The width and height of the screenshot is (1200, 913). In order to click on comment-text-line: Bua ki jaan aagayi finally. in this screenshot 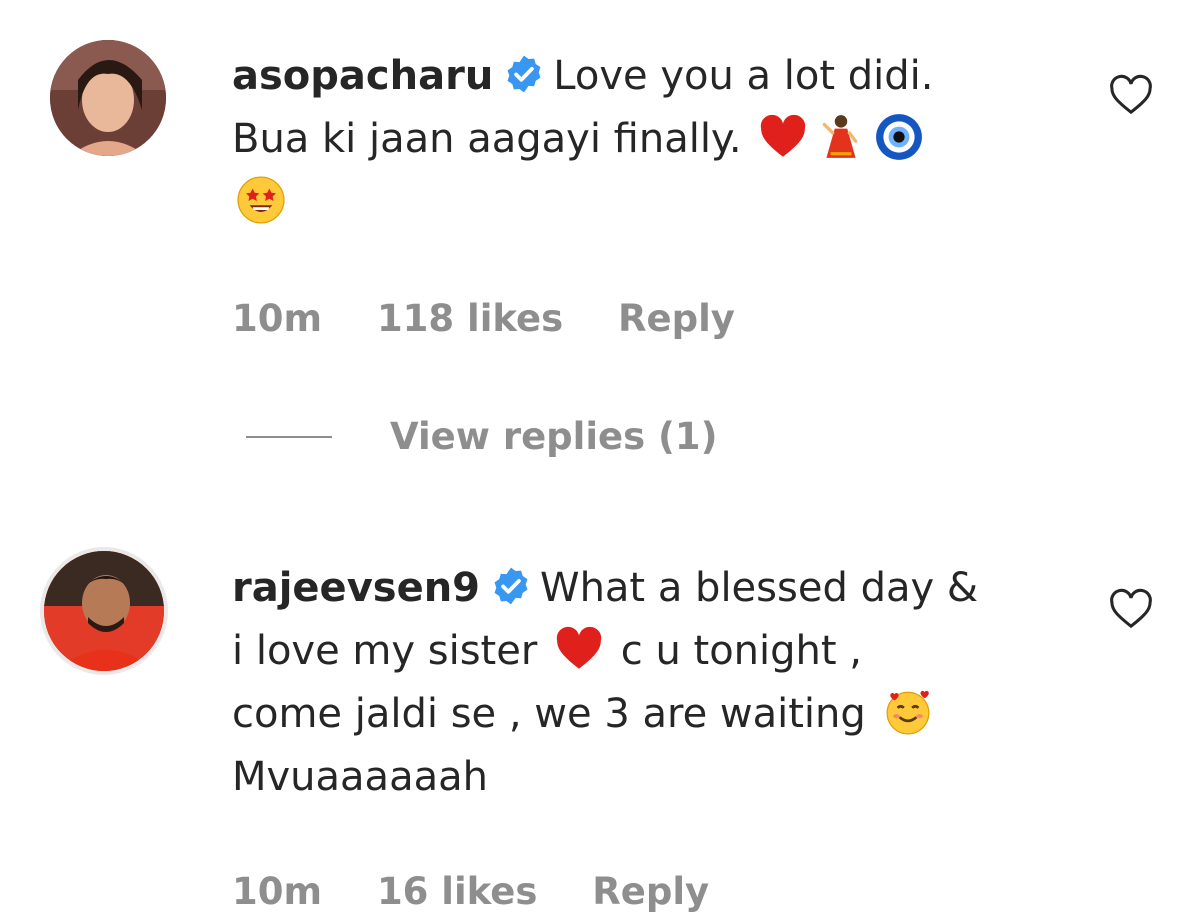, I will do `click(487, 139)`.